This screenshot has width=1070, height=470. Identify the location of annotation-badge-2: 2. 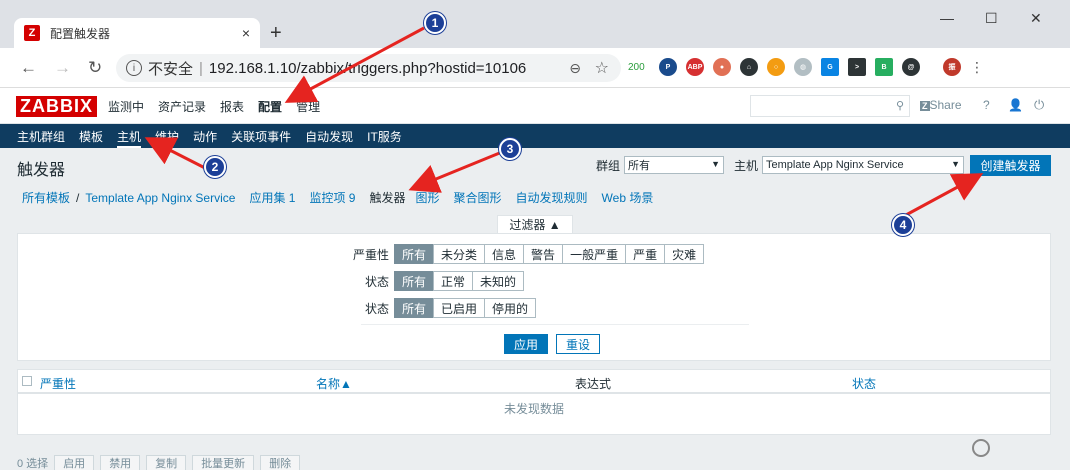
(215, 167).